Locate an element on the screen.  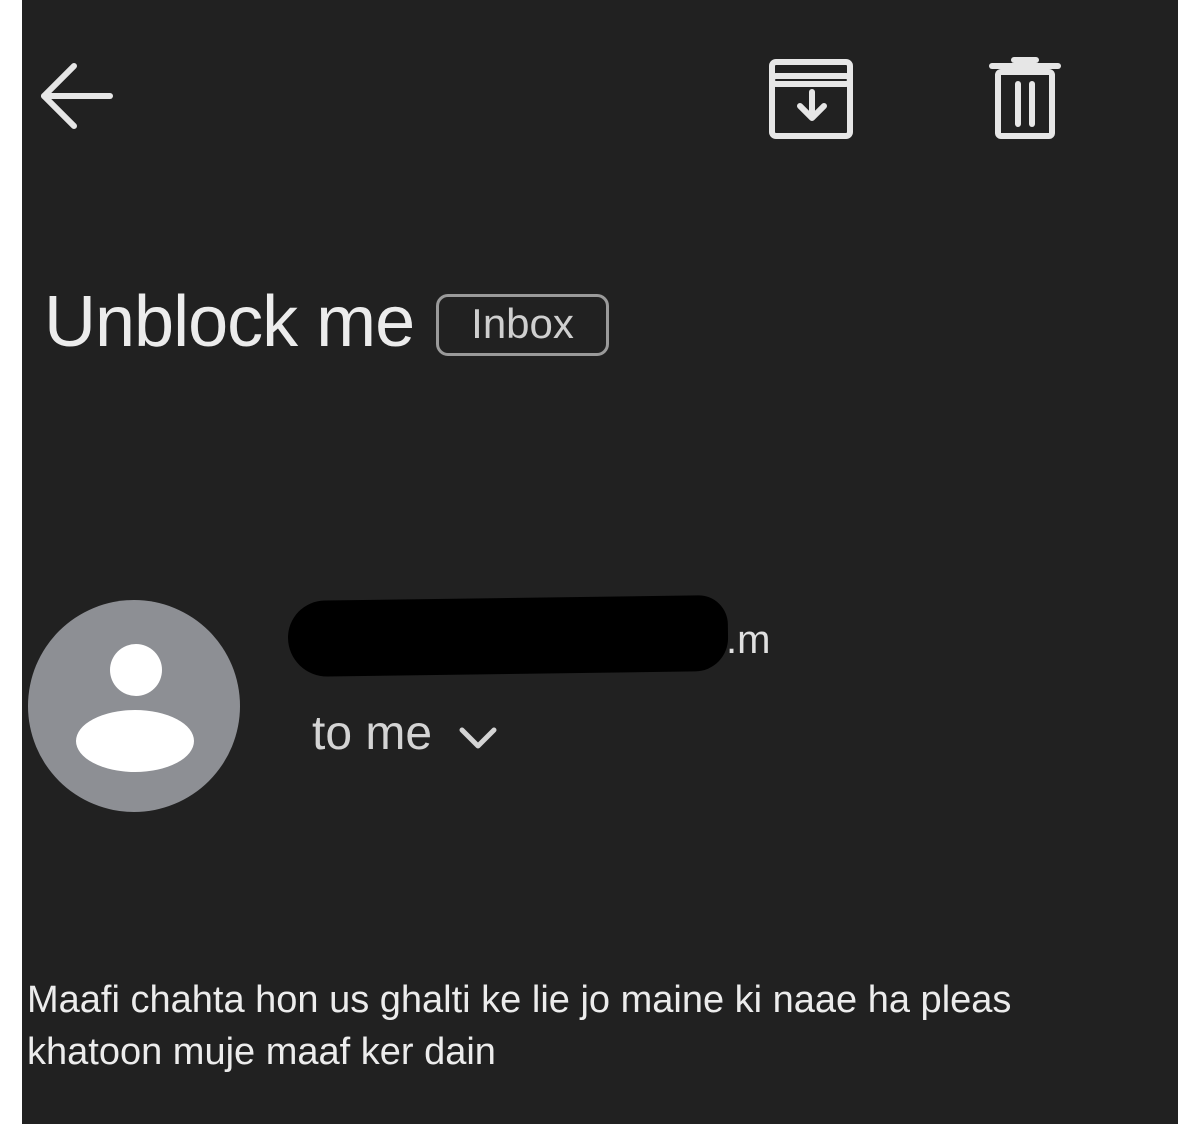
archive-button is located at coordinates (812, 100).